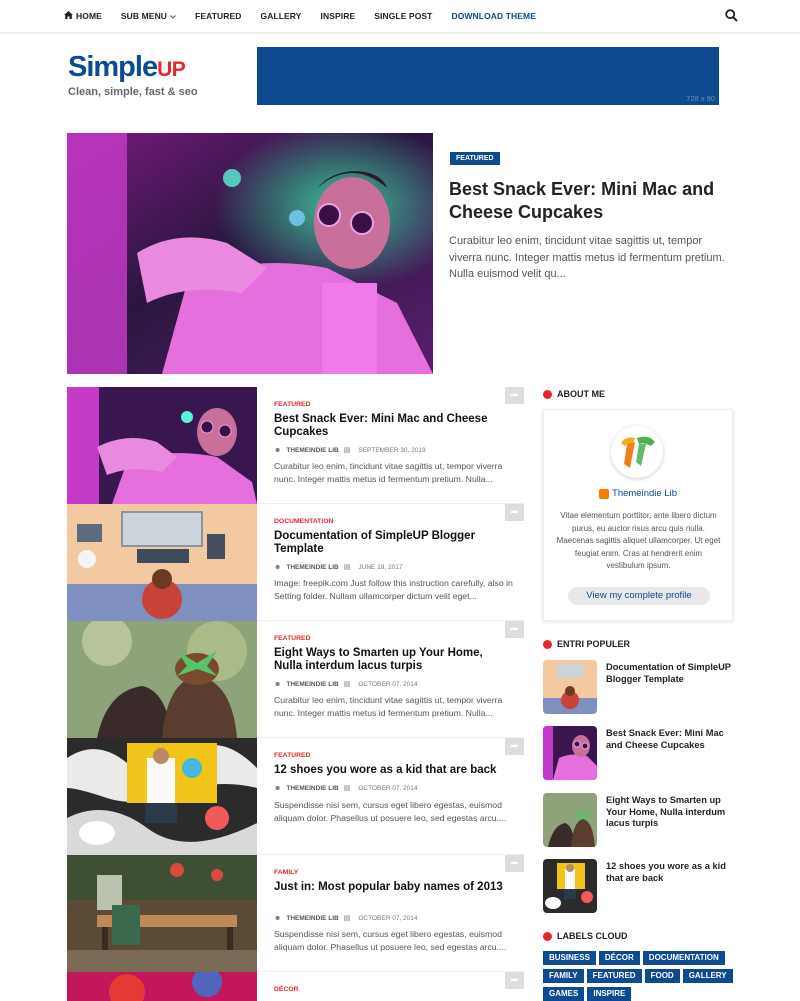 The height and width of the screenshot is (1001, 800). What do you see at coordinates (148, 16) in the screenshot?
I see `nav-submenu: SUB MENU` at bounding box center [148, 16].